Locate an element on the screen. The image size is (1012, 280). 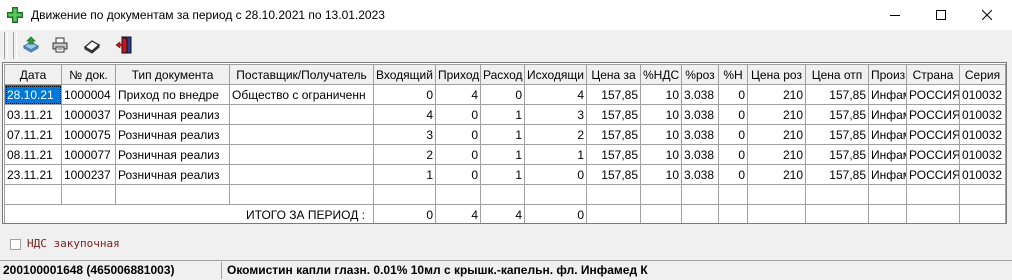
table-cell: Приход по внедре is located at coordinates (172, 94).